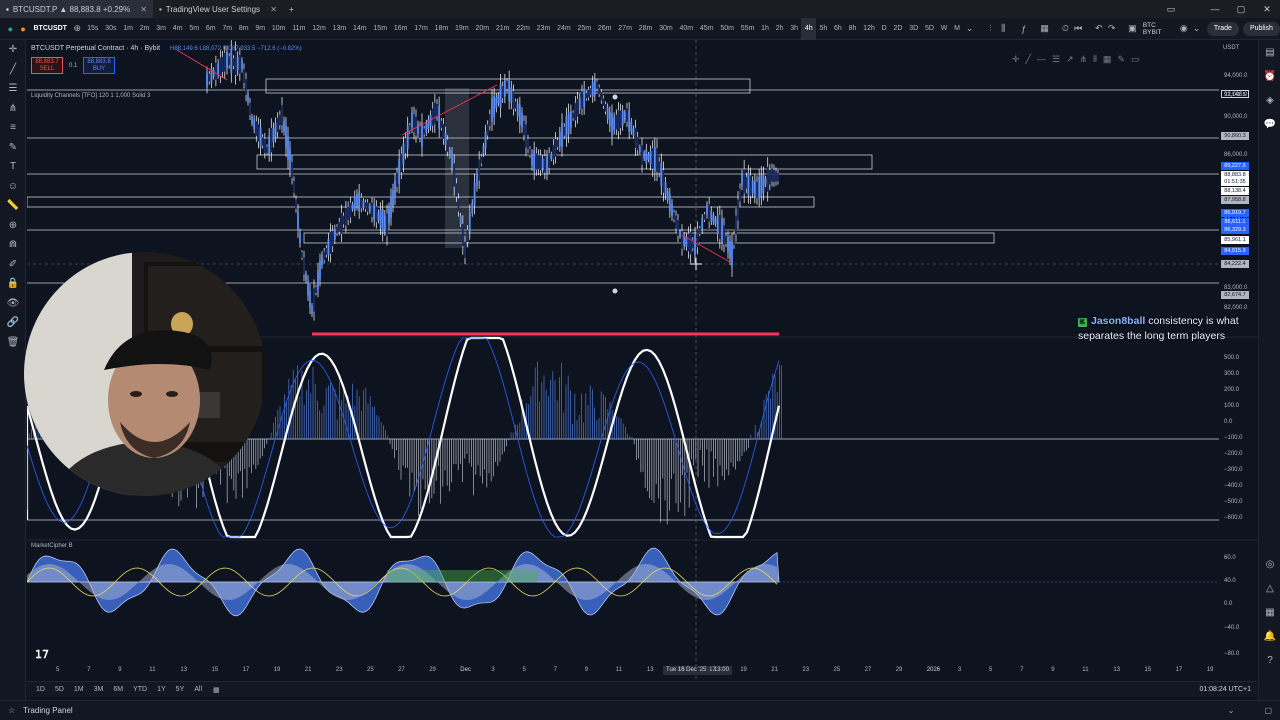  Describe the element at coordinates (13, 323) in the screenshot. I see `link-icon: 🔗` at that location.